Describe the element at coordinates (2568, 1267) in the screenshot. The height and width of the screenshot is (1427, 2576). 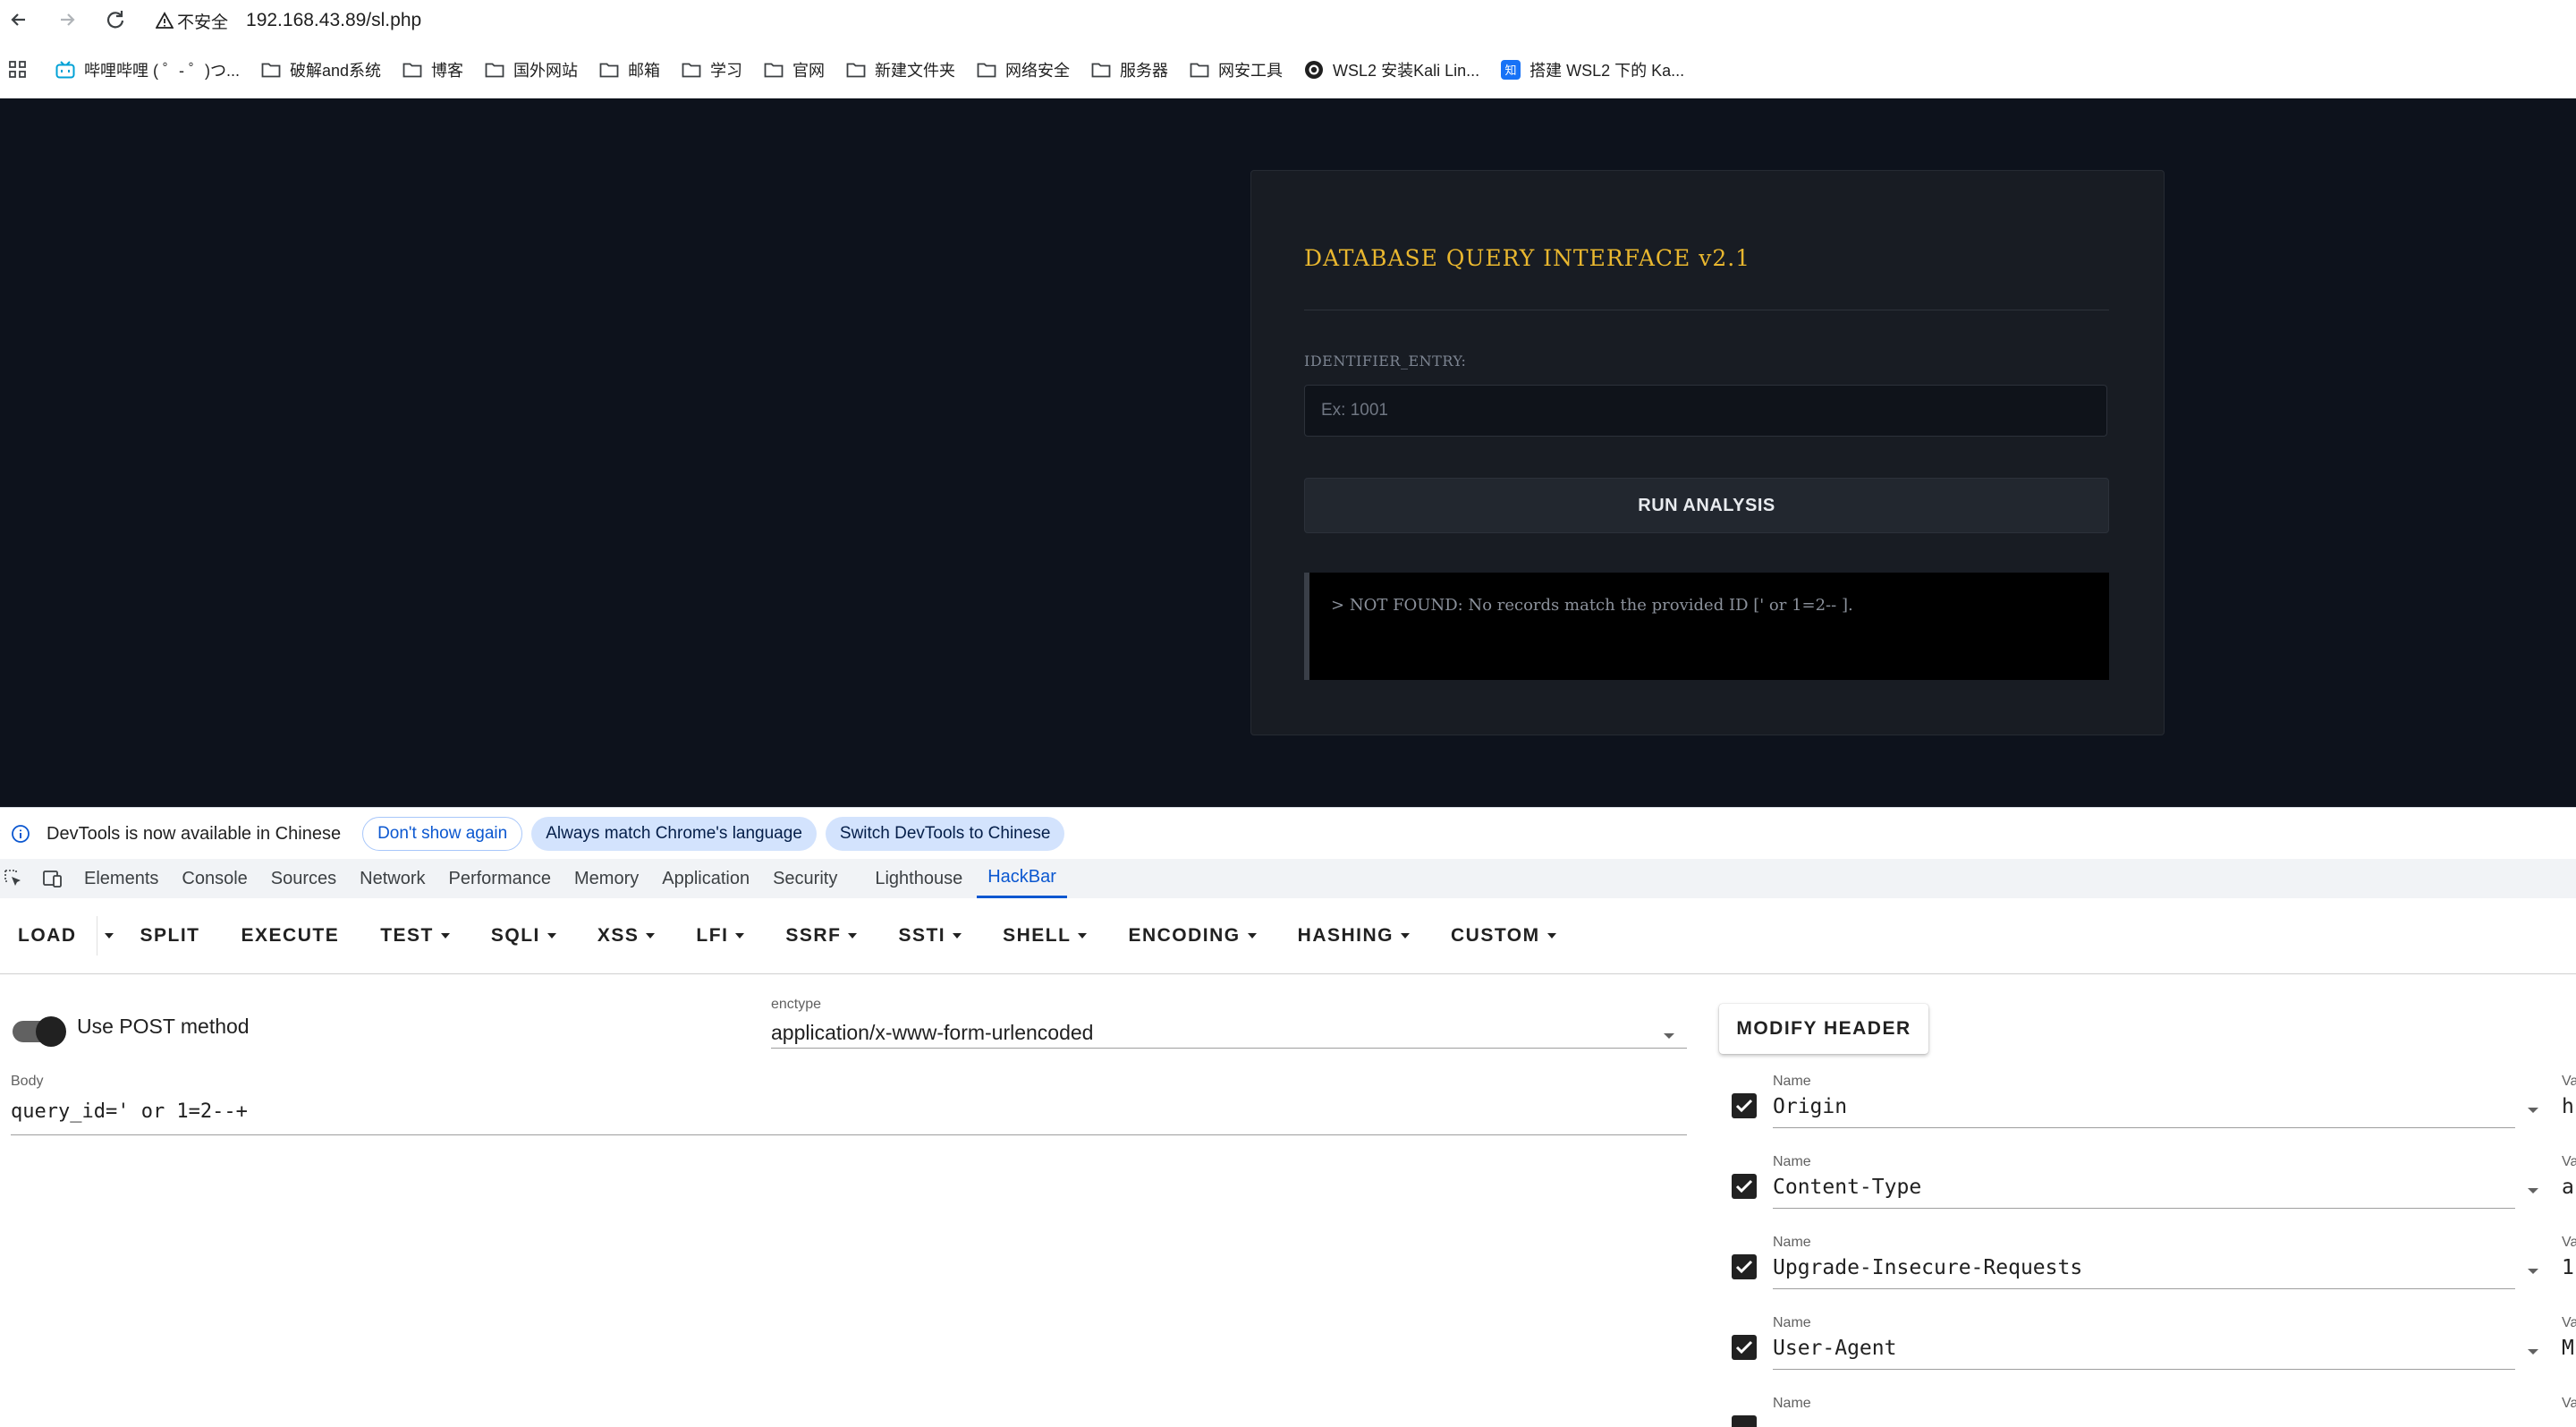
I see `header-value-input: 1` at that location.